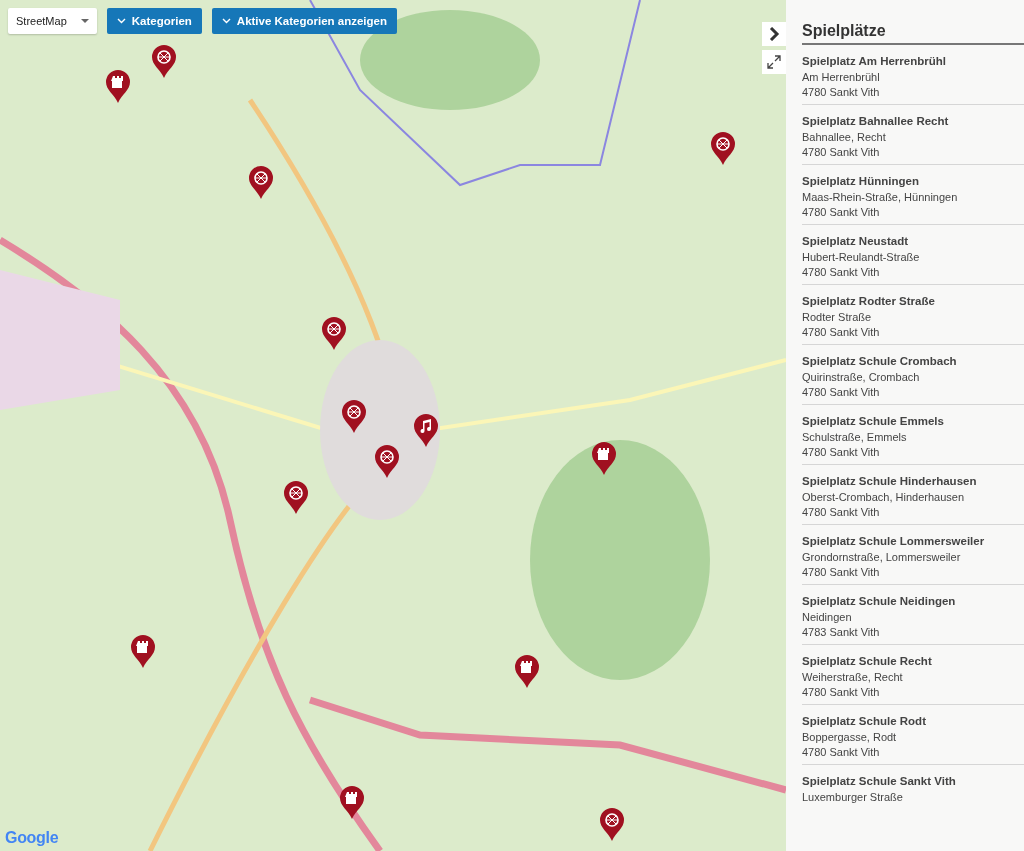  I want to click on chevron-right-icon, so click(774, 34).